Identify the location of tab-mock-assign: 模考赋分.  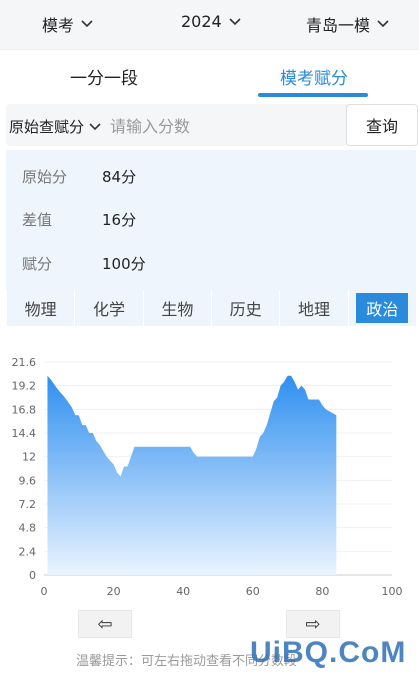
(314, 76).